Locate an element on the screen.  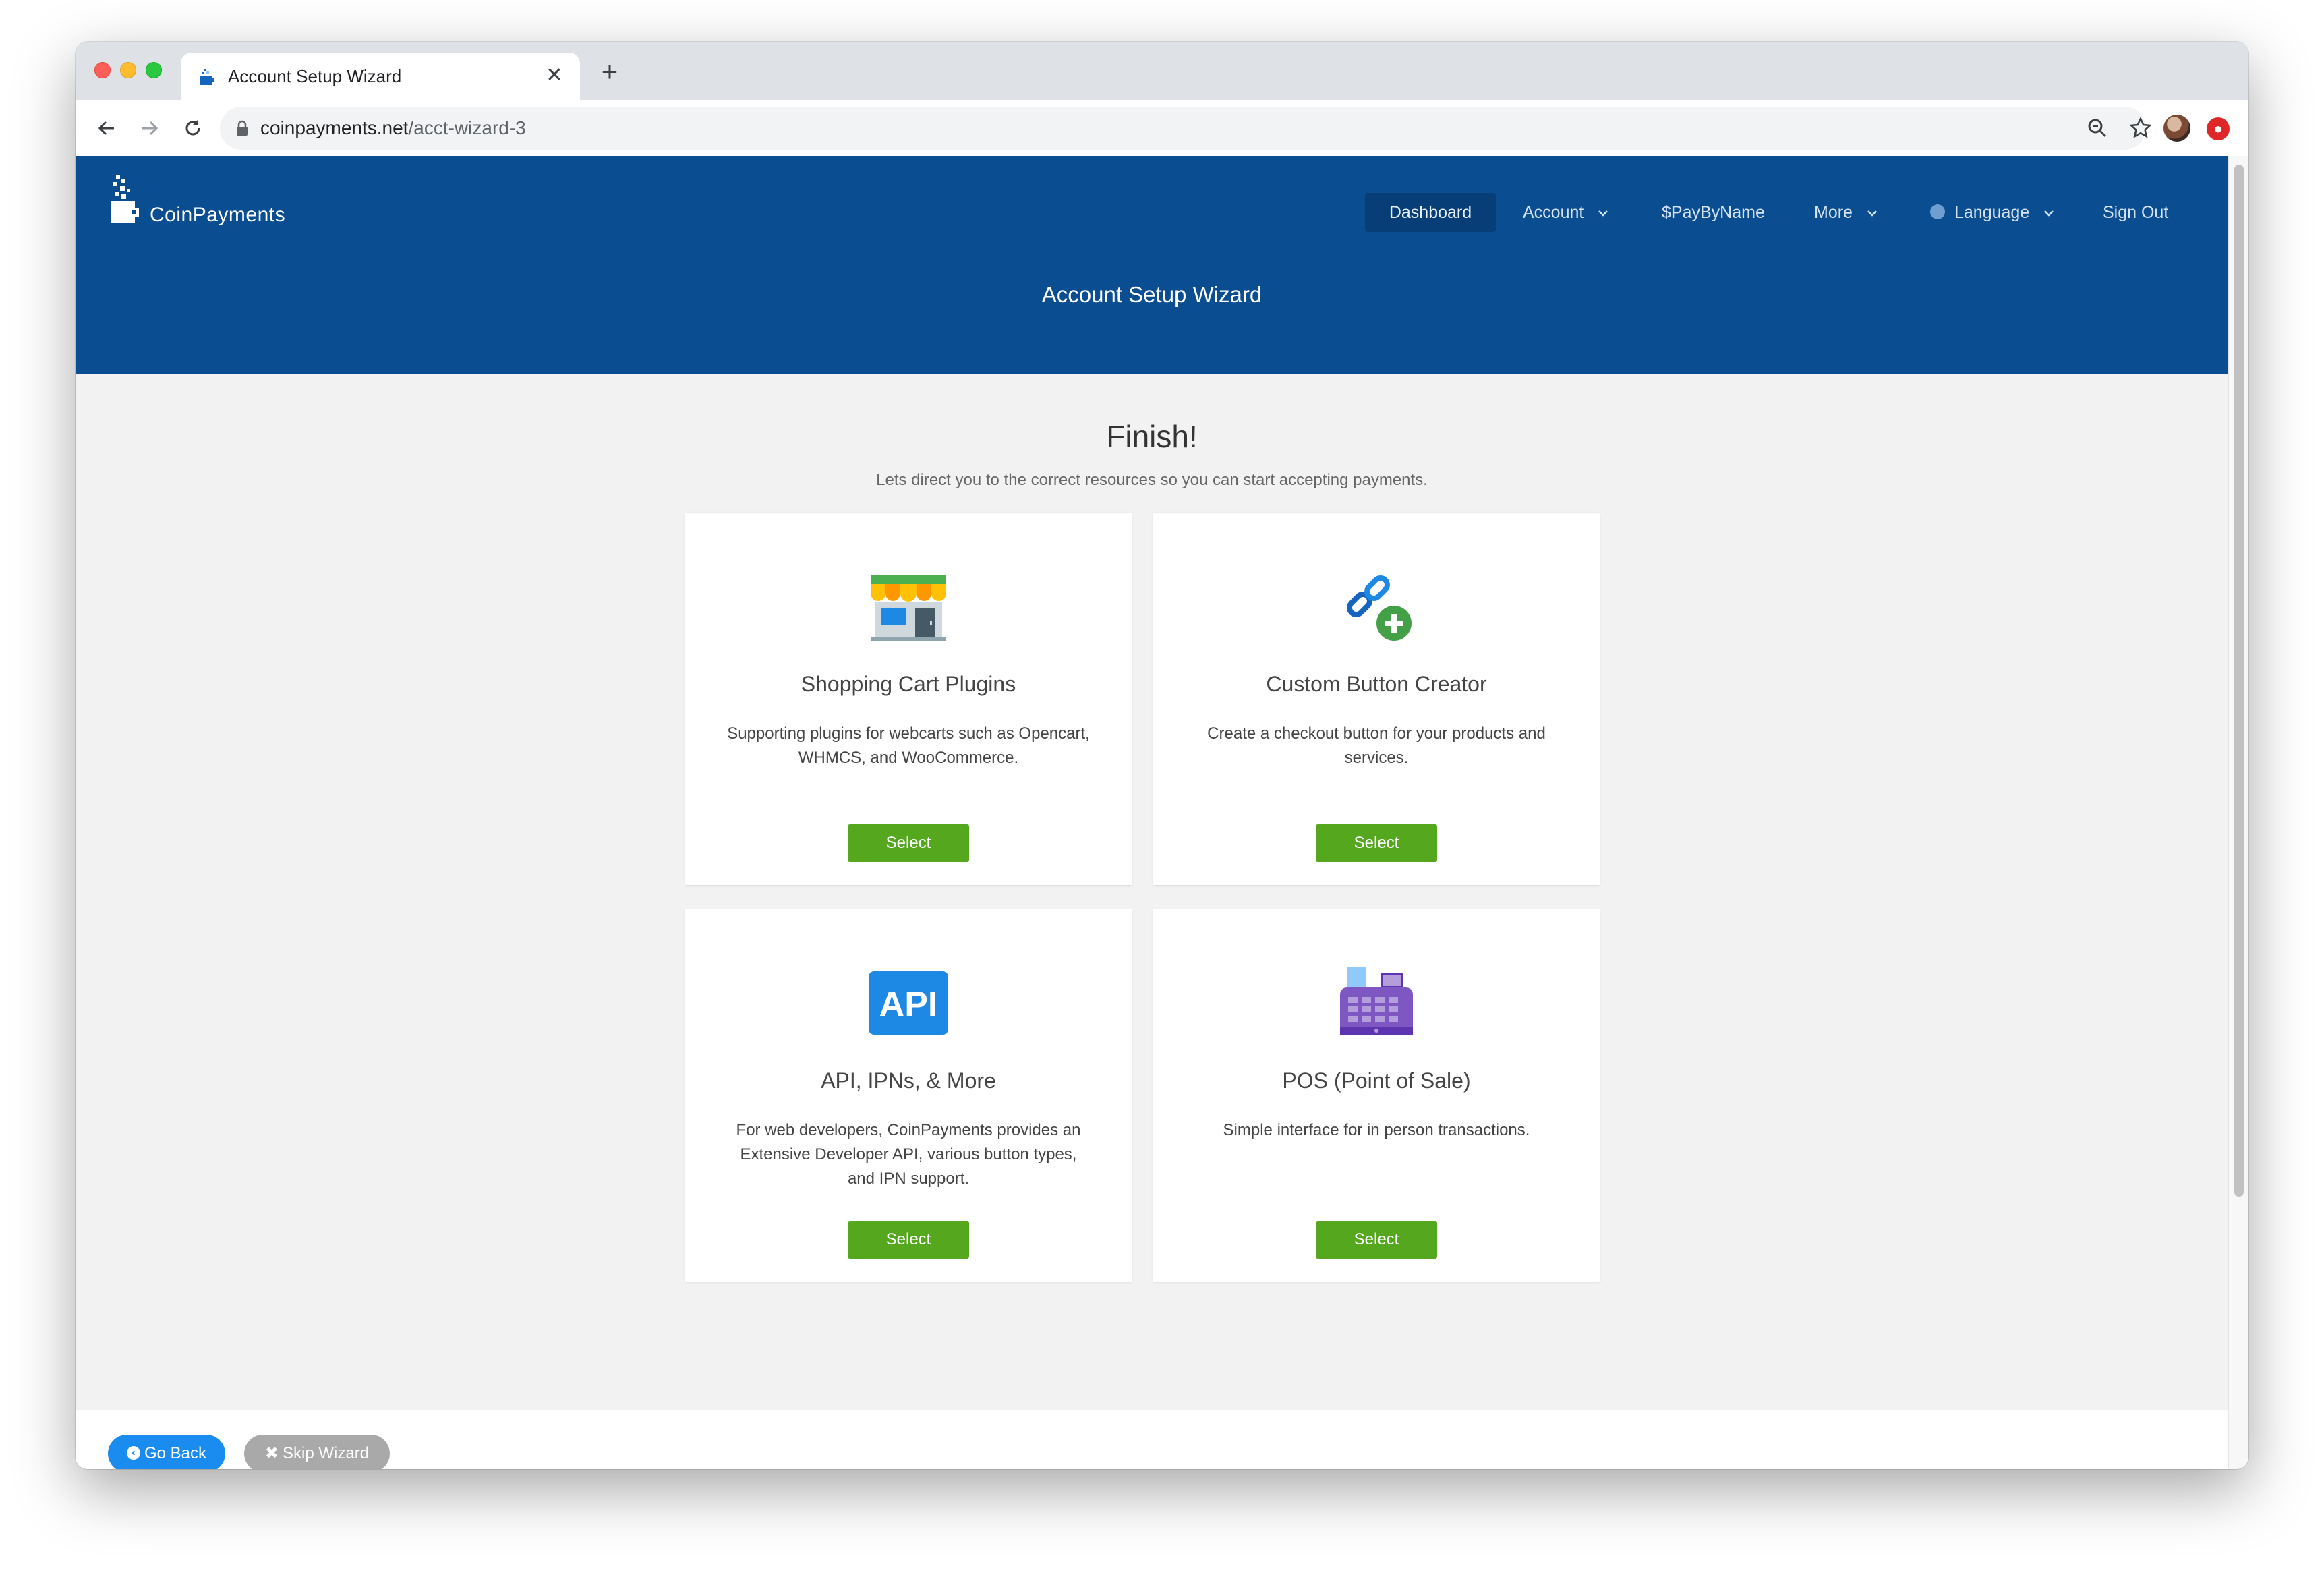
nav-more: More is located at coordinates (1846, 212).